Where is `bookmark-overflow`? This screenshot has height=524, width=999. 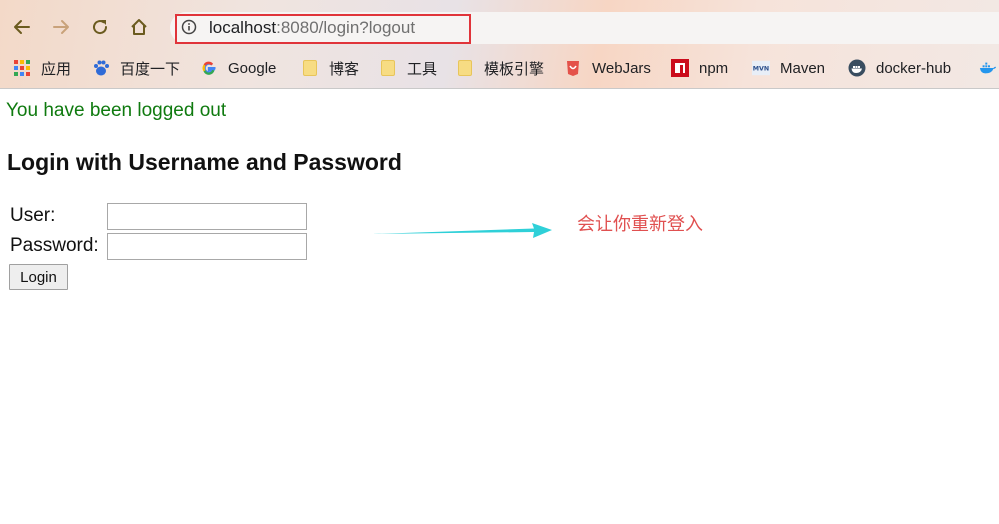
bookmark-overflow is located at coordinates (989, 68).